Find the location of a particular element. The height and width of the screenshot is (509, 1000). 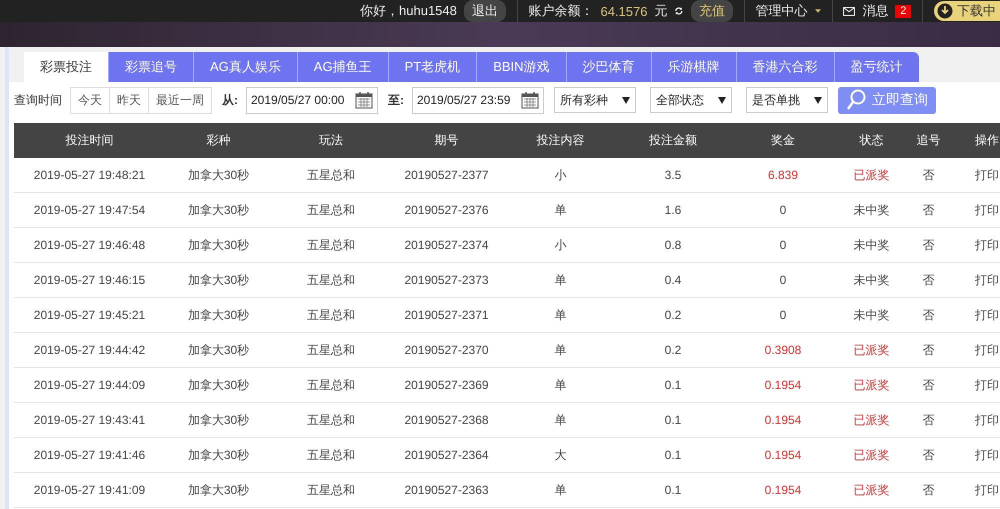

table-cell: 2019-05-27 19:47:54 is located at coordinates (89, 210).